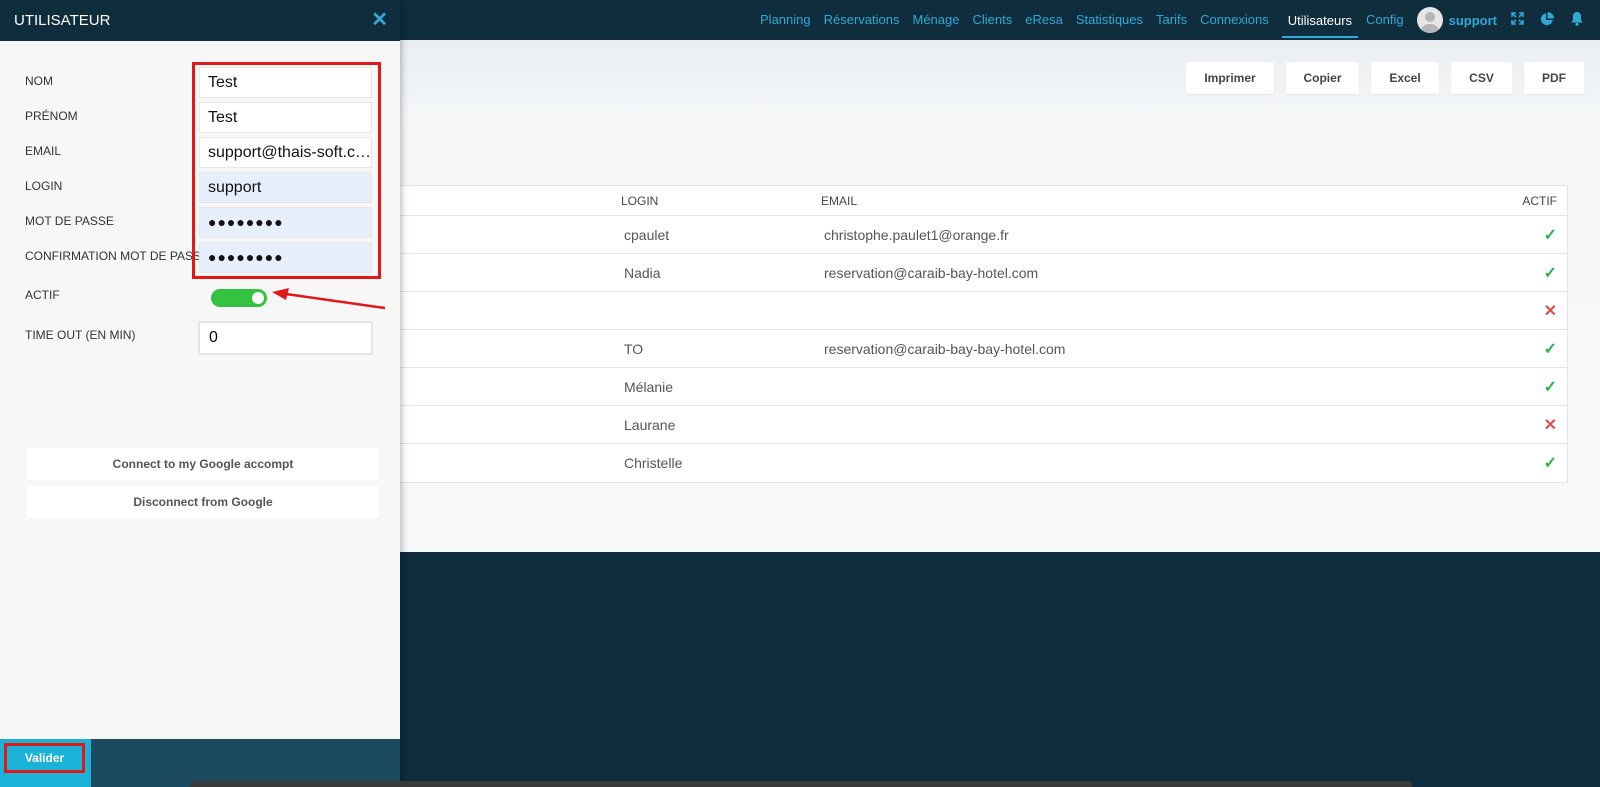 The image size is (1600, 787). I want to click on label-actif: ACTIF, so click(42, 295).